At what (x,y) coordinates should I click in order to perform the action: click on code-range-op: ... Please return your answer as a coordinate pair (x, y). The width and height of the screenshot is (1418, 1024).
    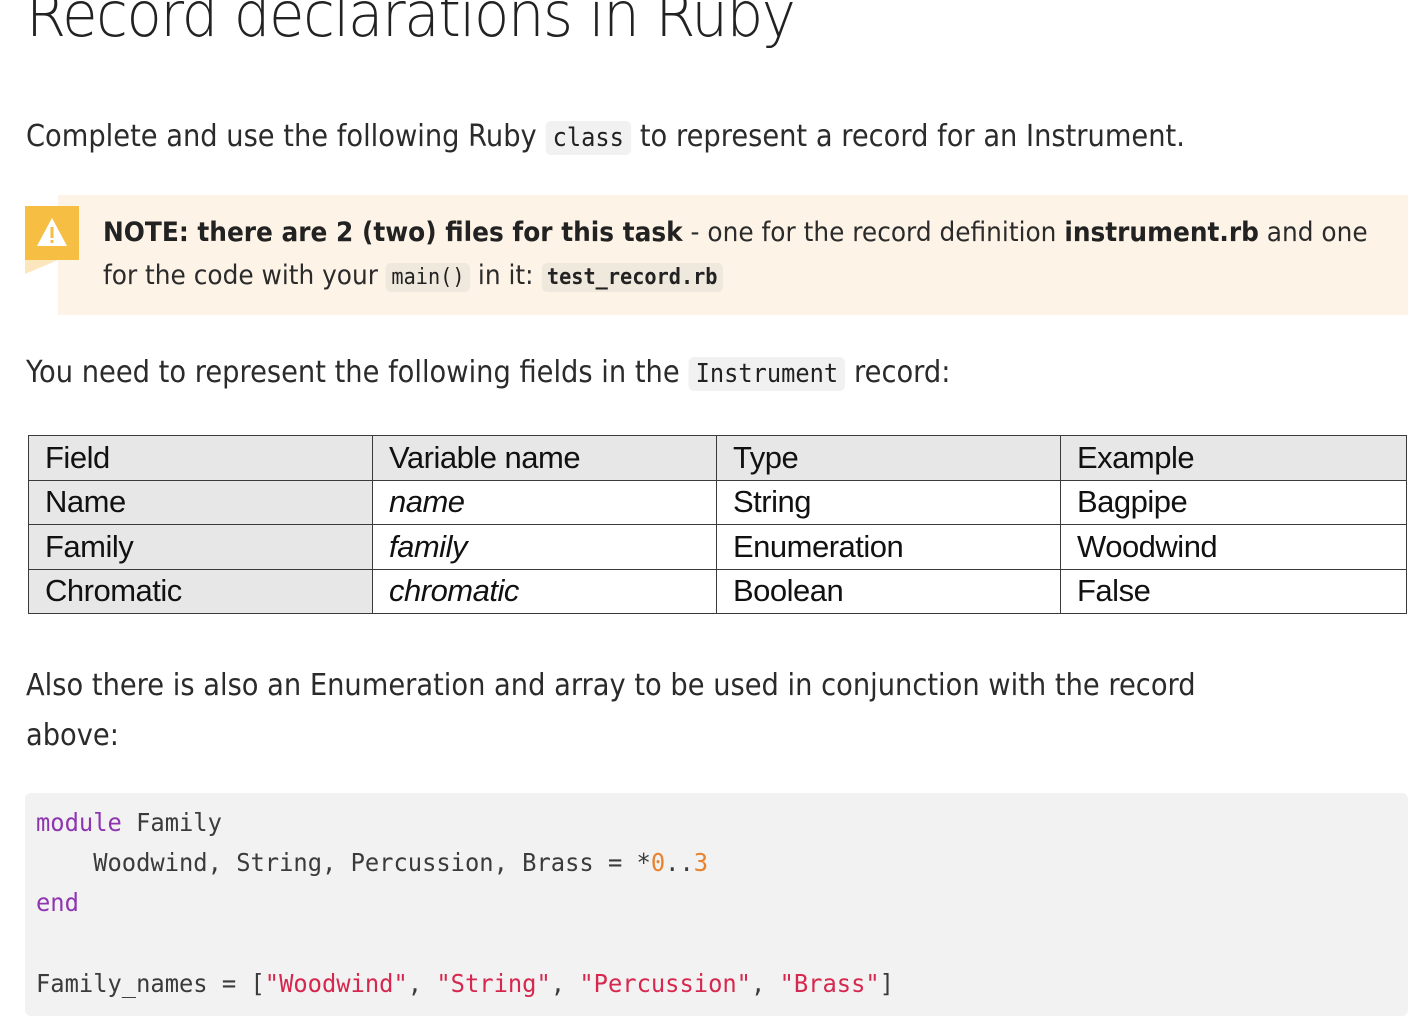
    Looking at the image, I should click on (679, 862).